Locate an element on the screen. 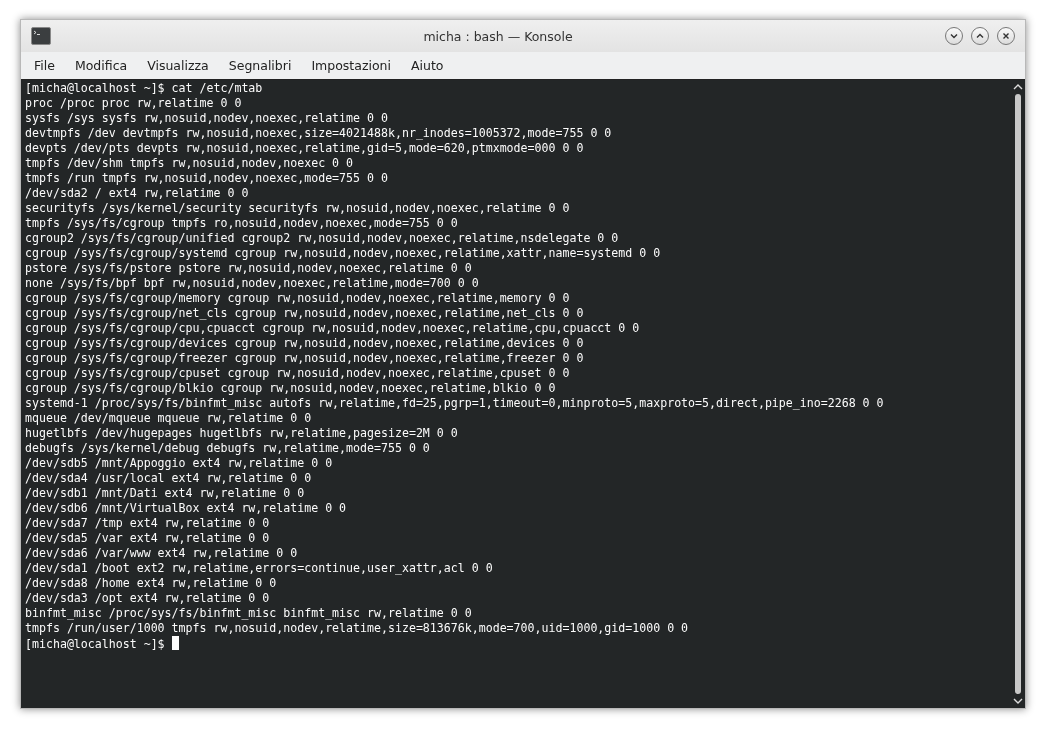 The height and width of the screenshot is (731, 1047). terminal-line: debugfs /sys/kernel/debug debugfs rw,relatime,mode=755 0 0 is located at coordinates (228, 448).